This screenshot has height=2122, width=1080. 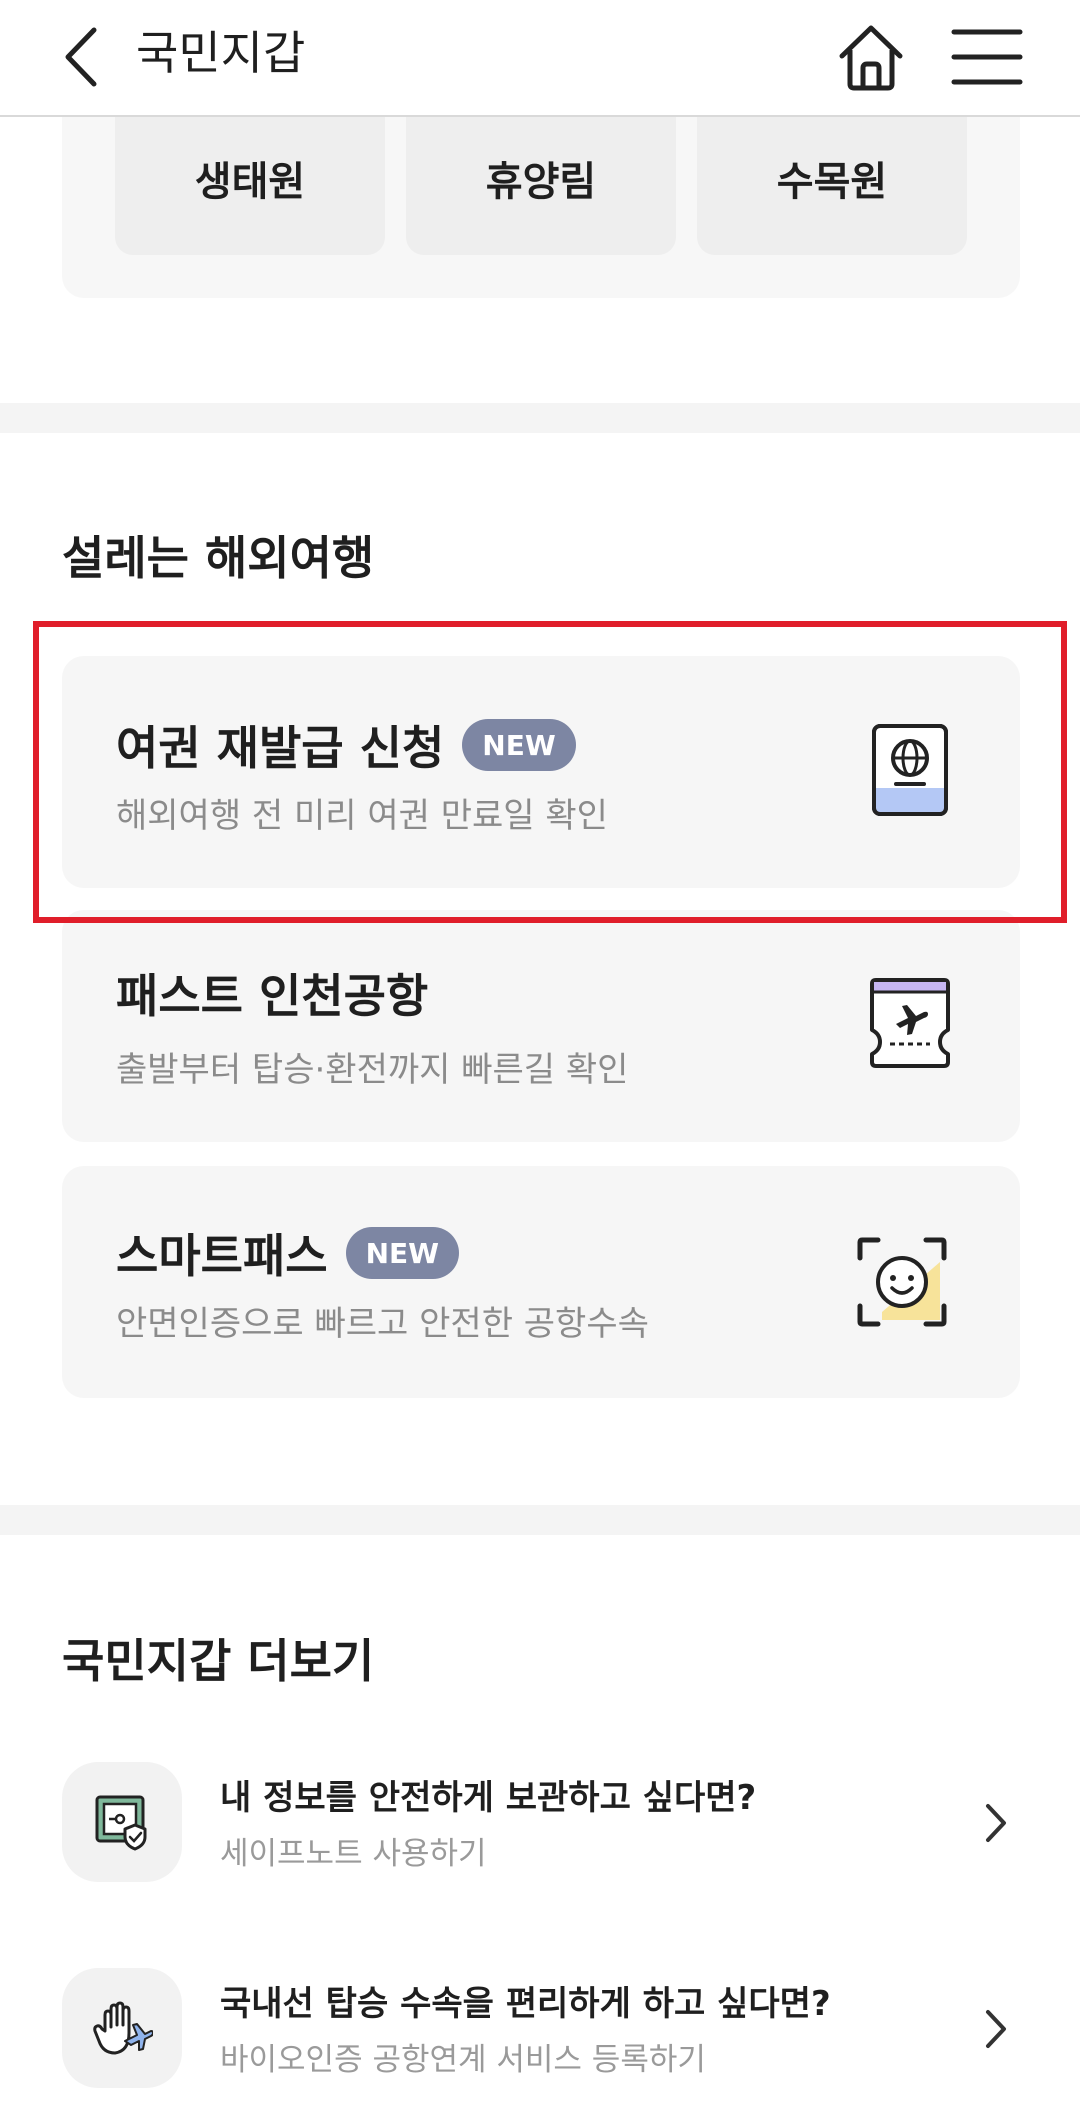 I want to click on section-title-more: 국민지갑 더보기, so click(x=218, y=1661).